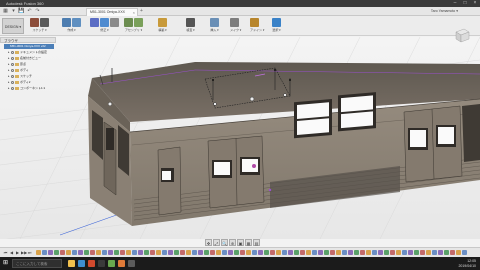 The width and height of the screenshot is (480, 270). I want to click on zoom-icon: 🔍, so click(224, 242).